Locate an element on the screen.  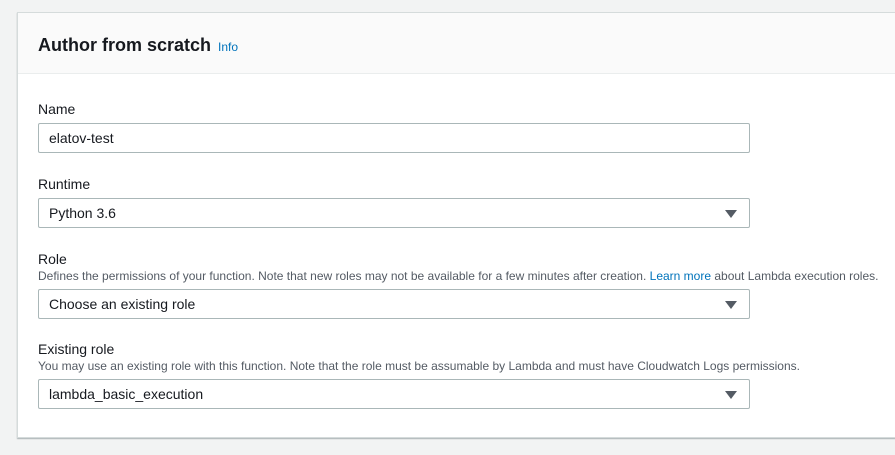
existing-role-select: lambda_basic_execution is located at coordinates (394, 394).